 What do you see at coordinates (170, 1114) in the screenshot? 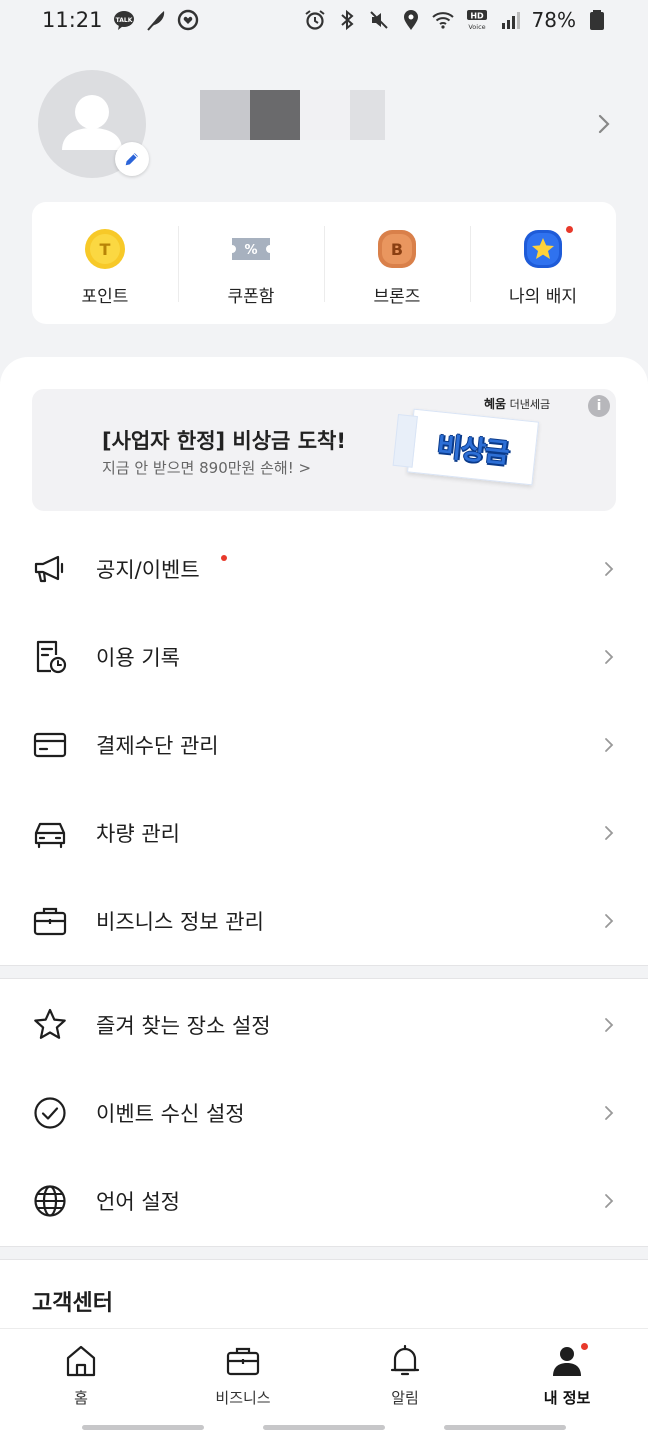
I see `menu-item-label: 이벤트 수신 설정` at bounding box center [170, 1114].